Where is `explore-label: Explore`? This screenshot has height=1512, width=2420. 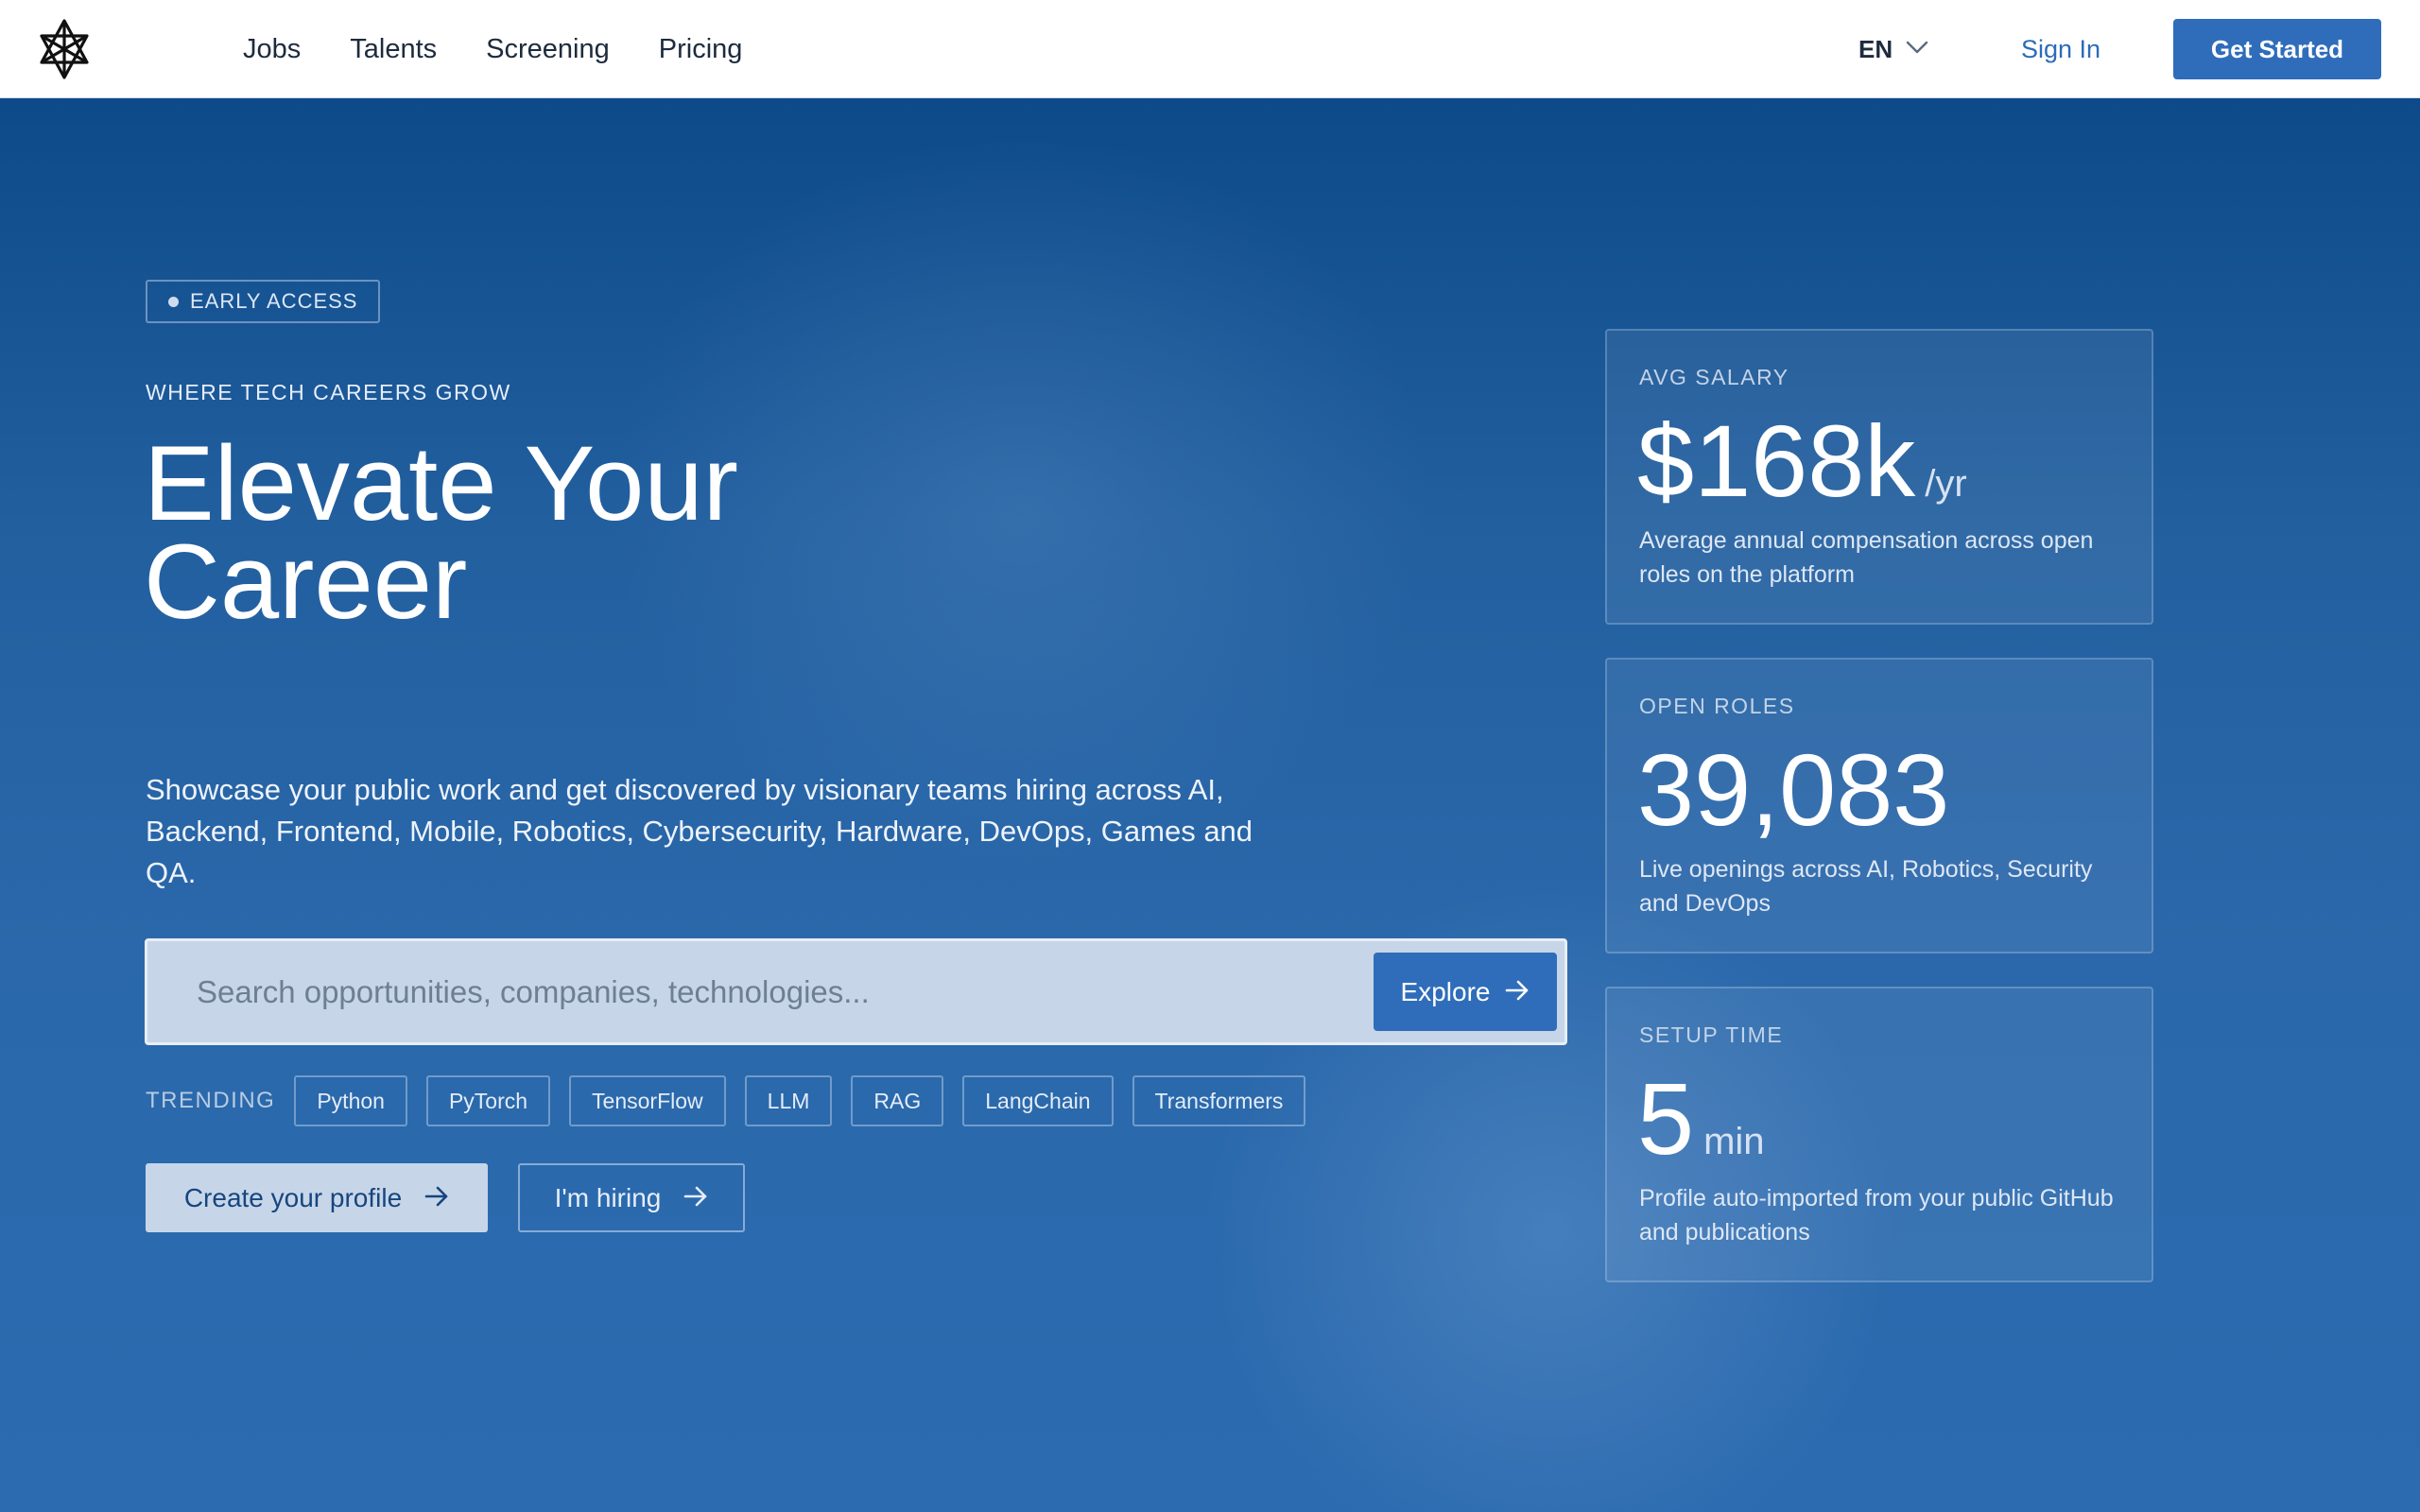 explore-label: Explore is located at coordinates (1445, 991).